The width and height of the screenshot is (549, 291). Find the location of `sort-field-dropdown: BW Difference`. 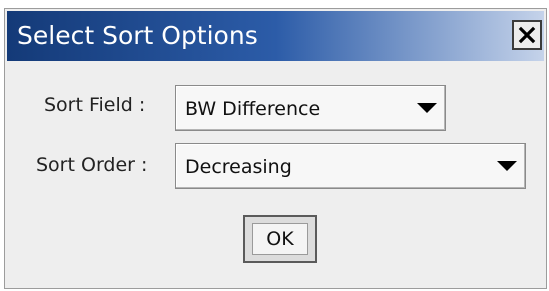

sort-field-dropdown: BW Difference is located at coordinates (310, 108).